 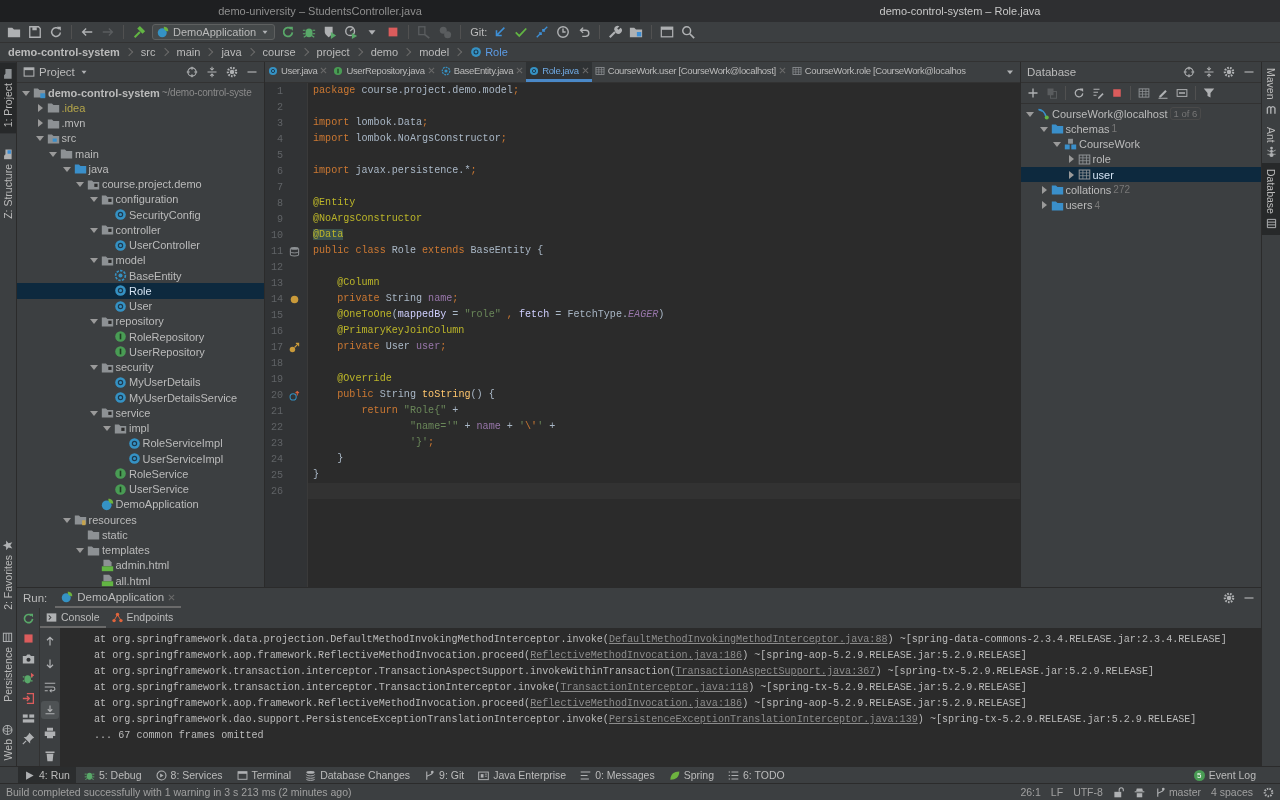 I want to click on filter-icon, so click(x=1209, y=93).